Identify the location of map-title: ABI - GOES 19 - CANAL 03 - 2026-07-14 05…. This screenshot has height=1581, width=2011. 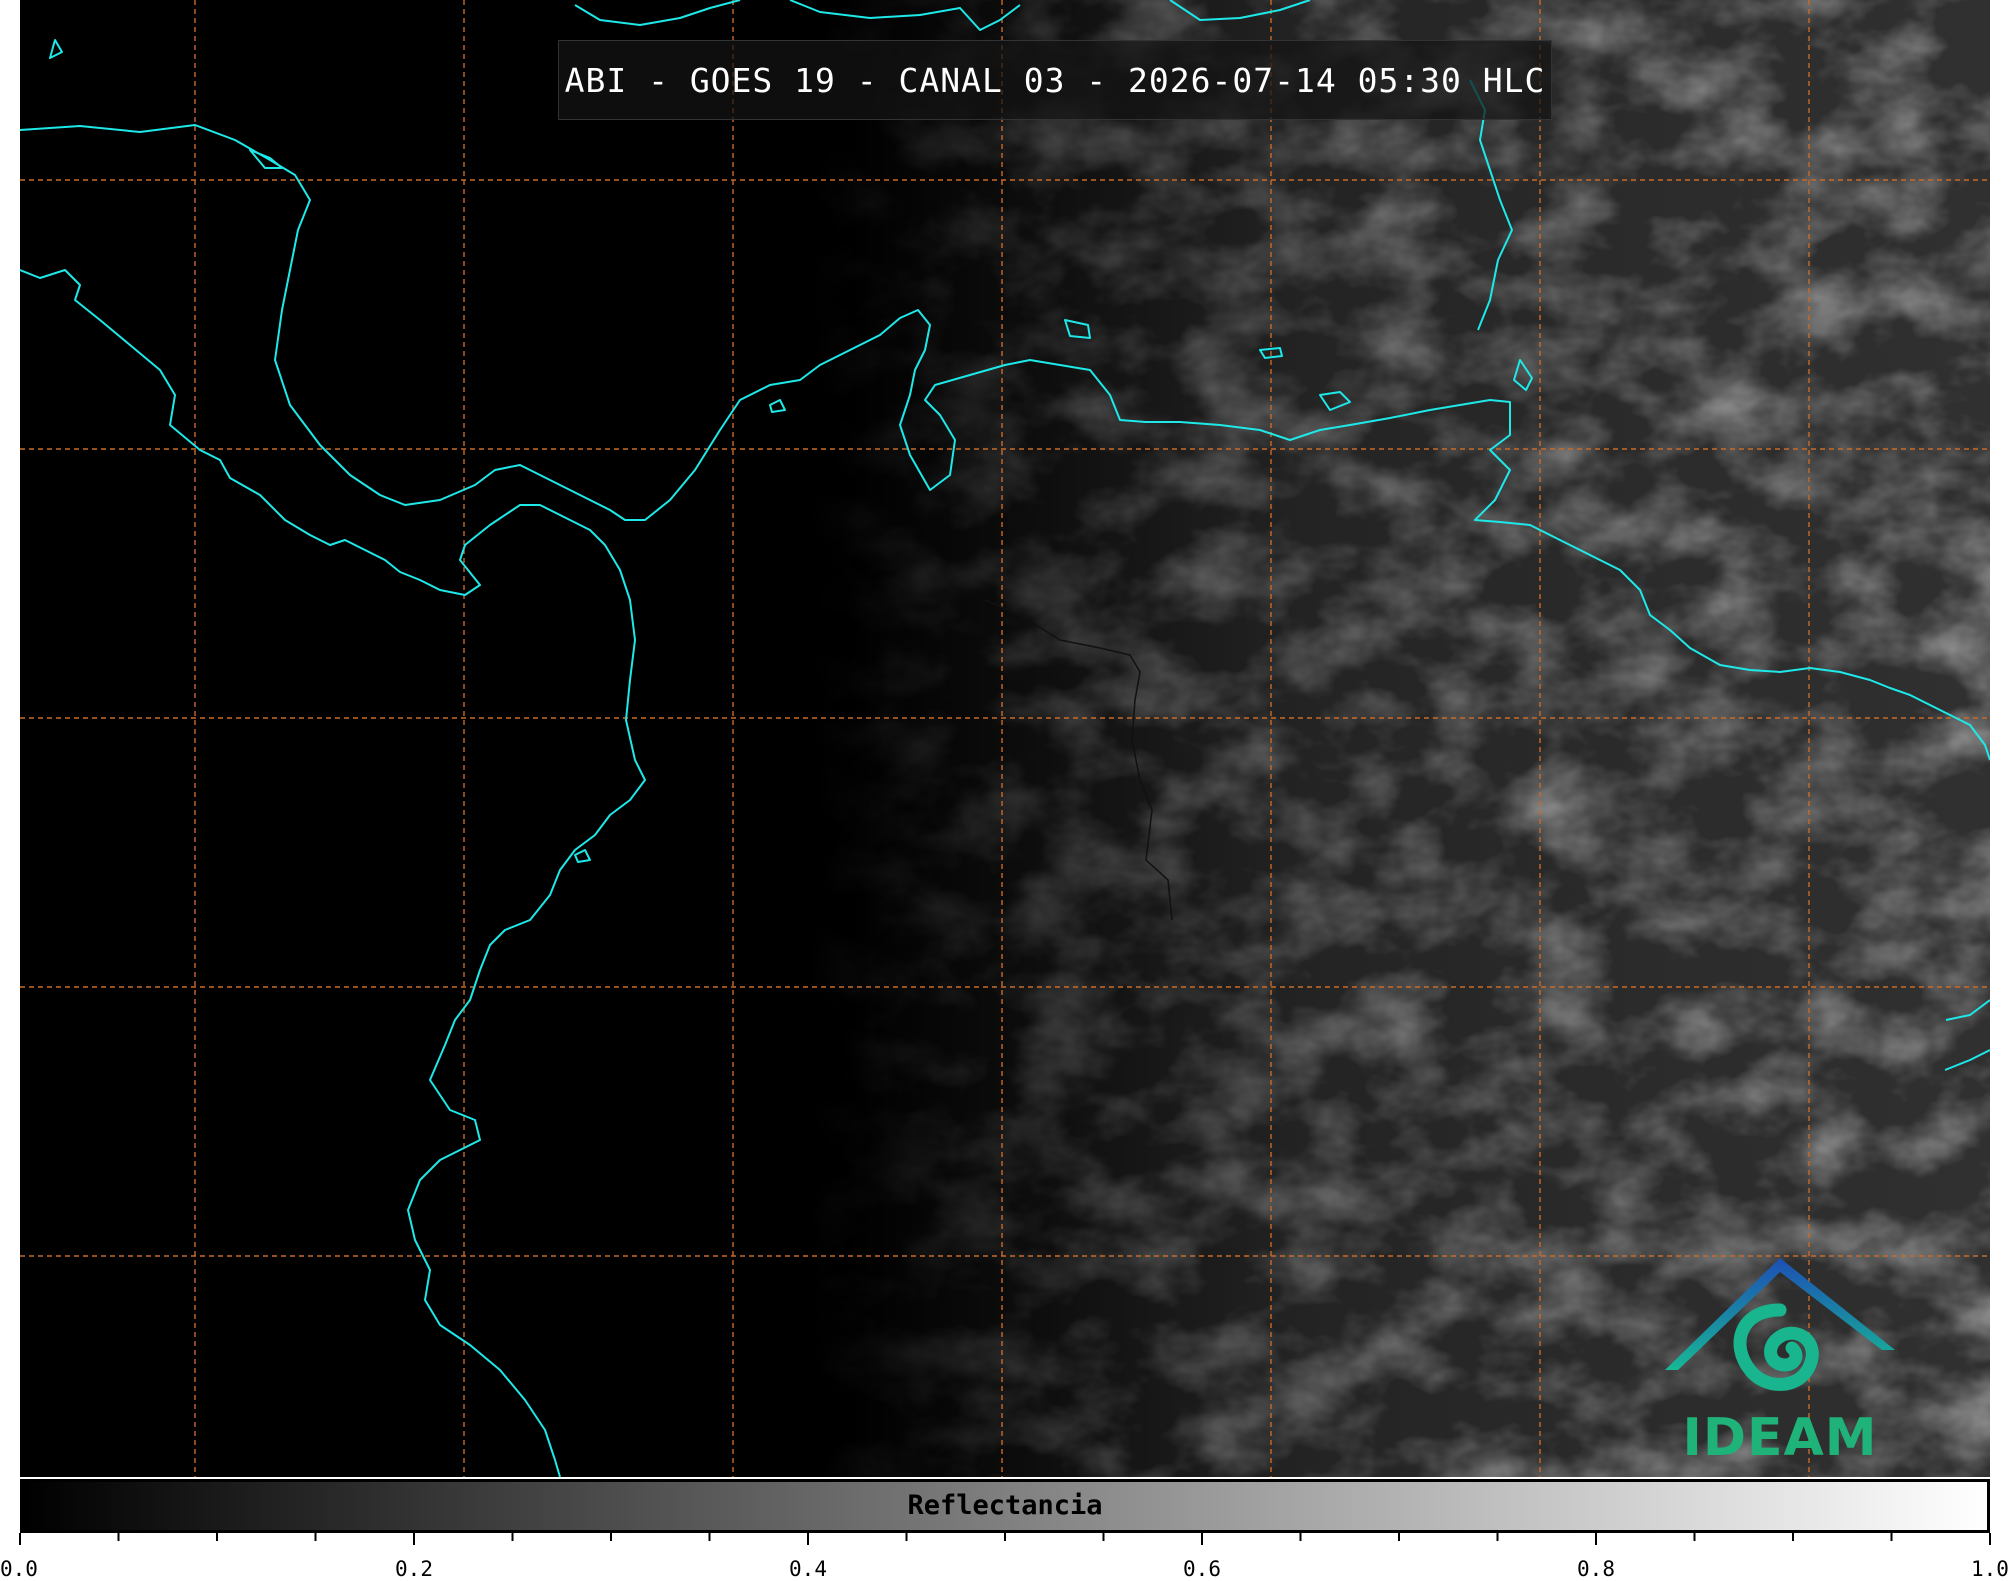
(1055, 80).